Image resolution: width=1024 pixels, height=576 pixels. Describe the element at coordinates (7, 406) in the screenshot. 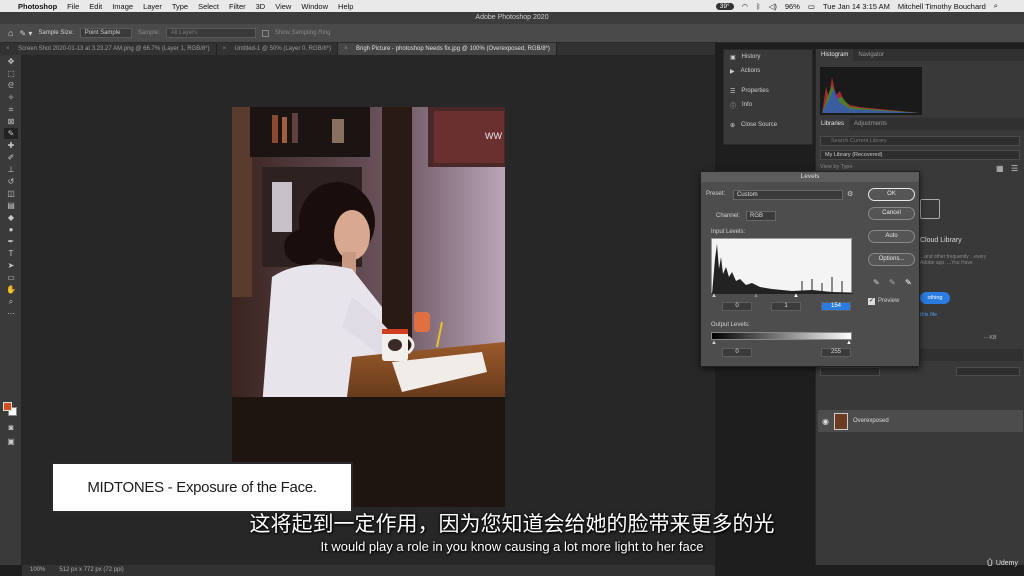

I see `foreground-color-swatch` at that location.